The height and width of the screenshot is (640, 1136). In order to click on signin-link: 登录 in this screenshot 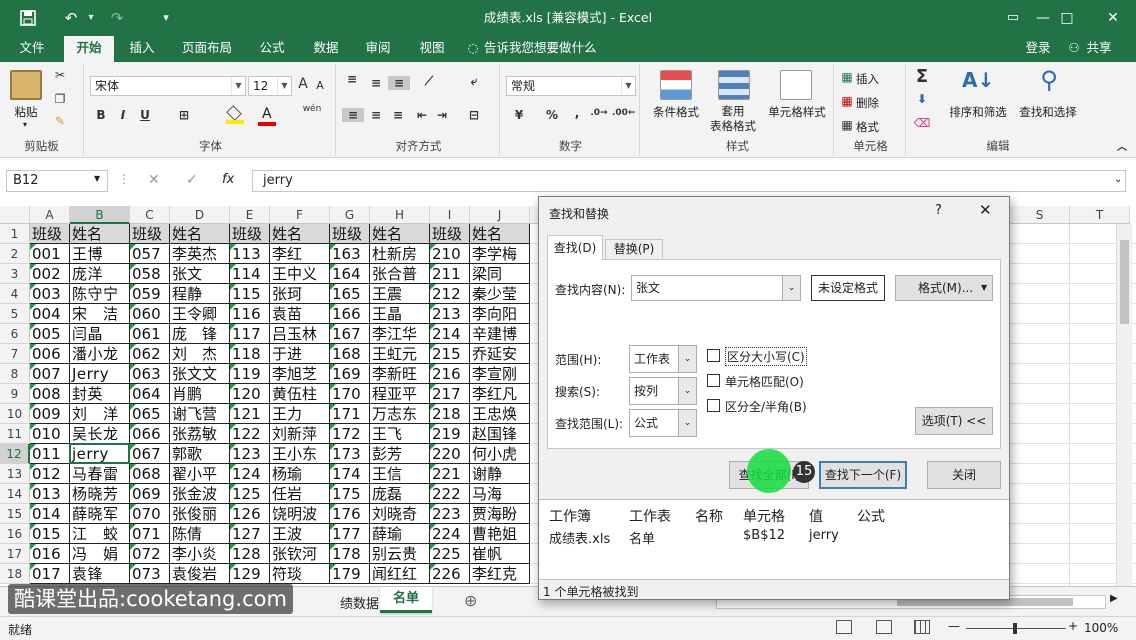, I will do `click(1038, 49)`.